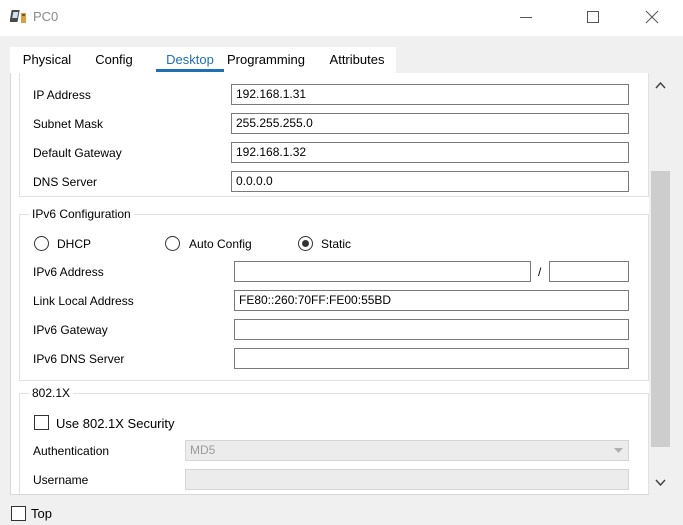 Image resolution: width=683 pixels, height=525 pixels. Describe the element at coordinates (18, 16) in the screenshot. I see `pc-app-icon` at that location.